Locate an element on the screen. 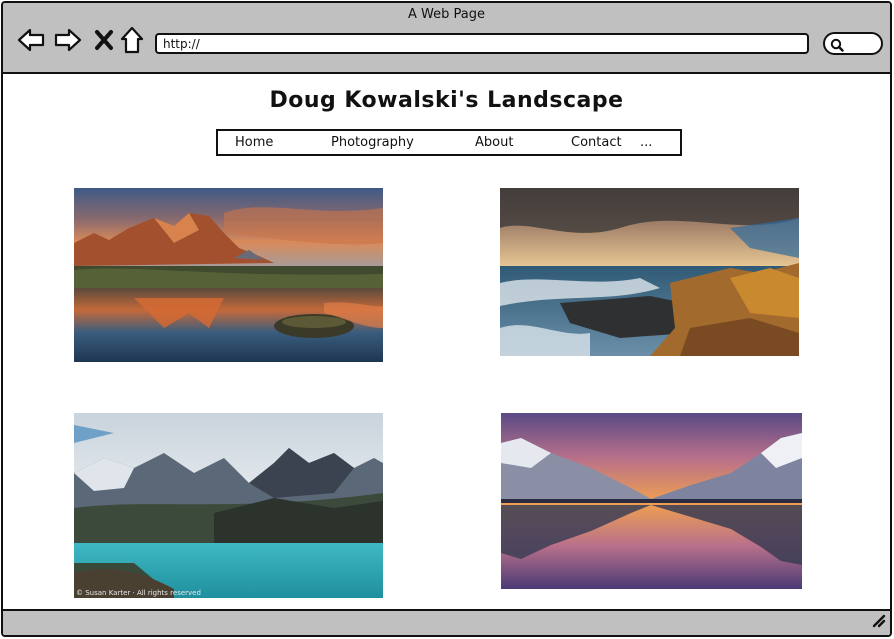  landscape-photo-fjord-reflection is located at coordinates (651, 501).